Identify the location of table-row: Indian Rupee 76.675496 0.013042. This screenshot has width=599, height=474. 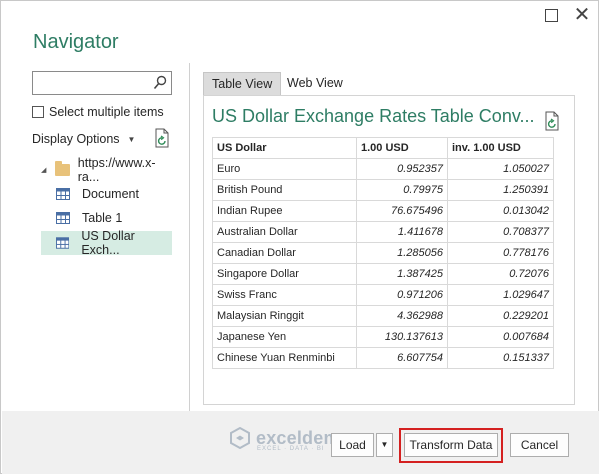
(383, 211).